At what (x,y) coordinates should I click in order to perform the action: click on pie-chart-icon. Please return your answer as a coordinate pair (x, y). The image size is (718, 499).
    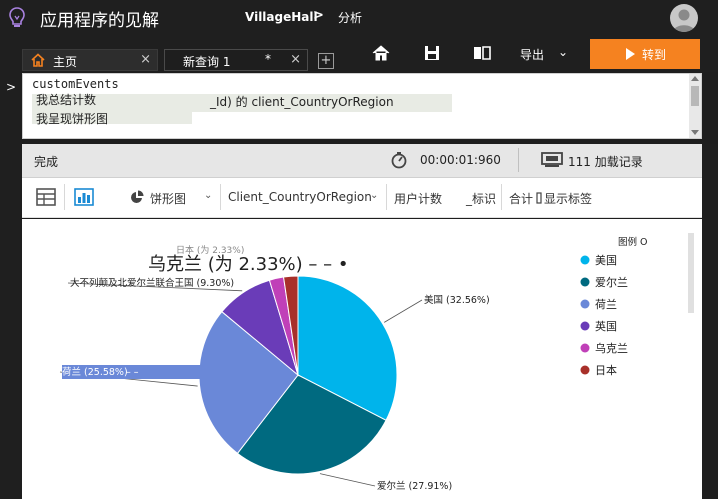
    Looking at the image, I should click on (137, 196).